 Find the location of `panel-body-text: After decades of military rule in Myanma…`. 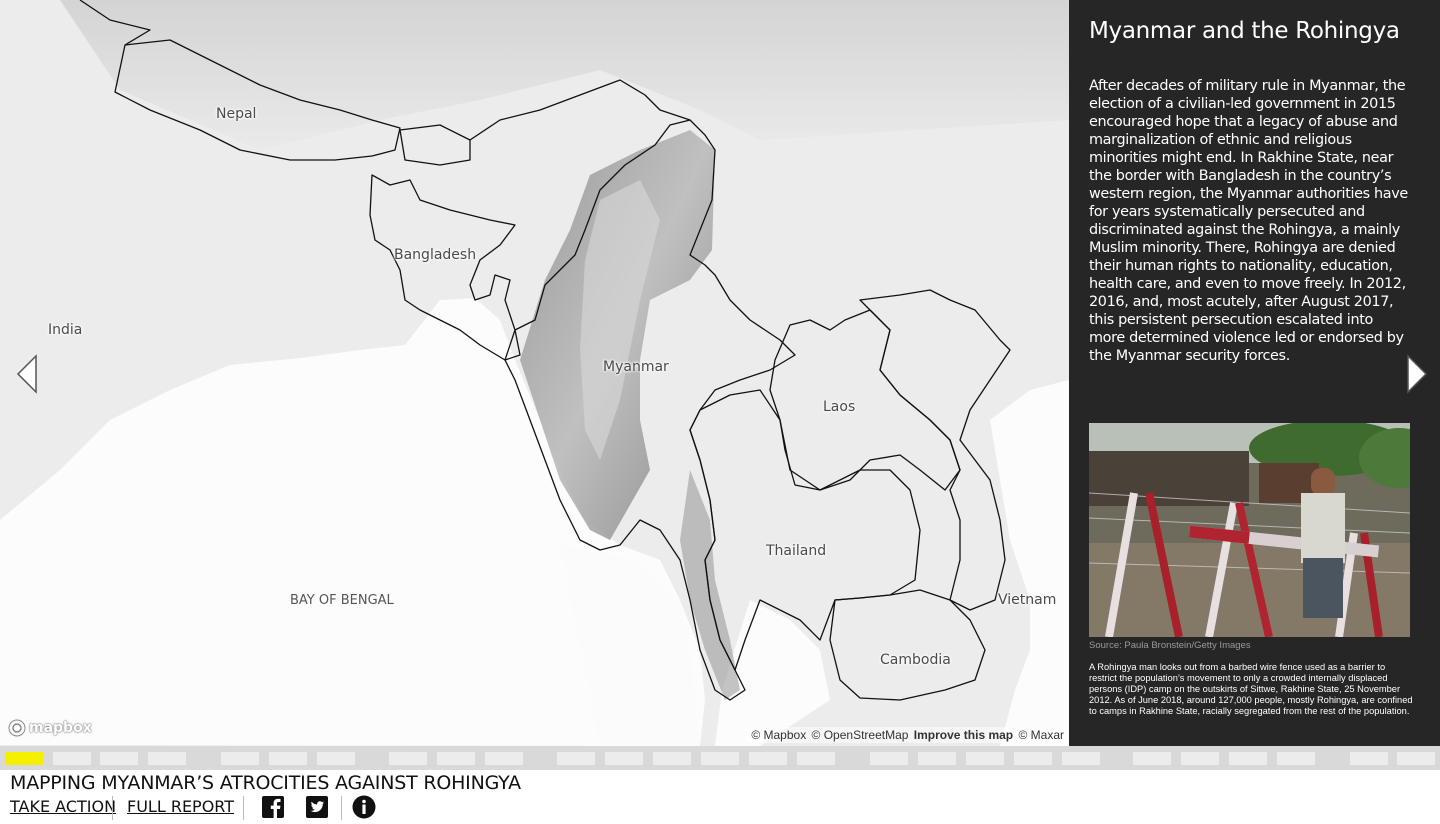

panel-body-text: After decades of military rule in Myanma… is located at coordinates (1248, 221).